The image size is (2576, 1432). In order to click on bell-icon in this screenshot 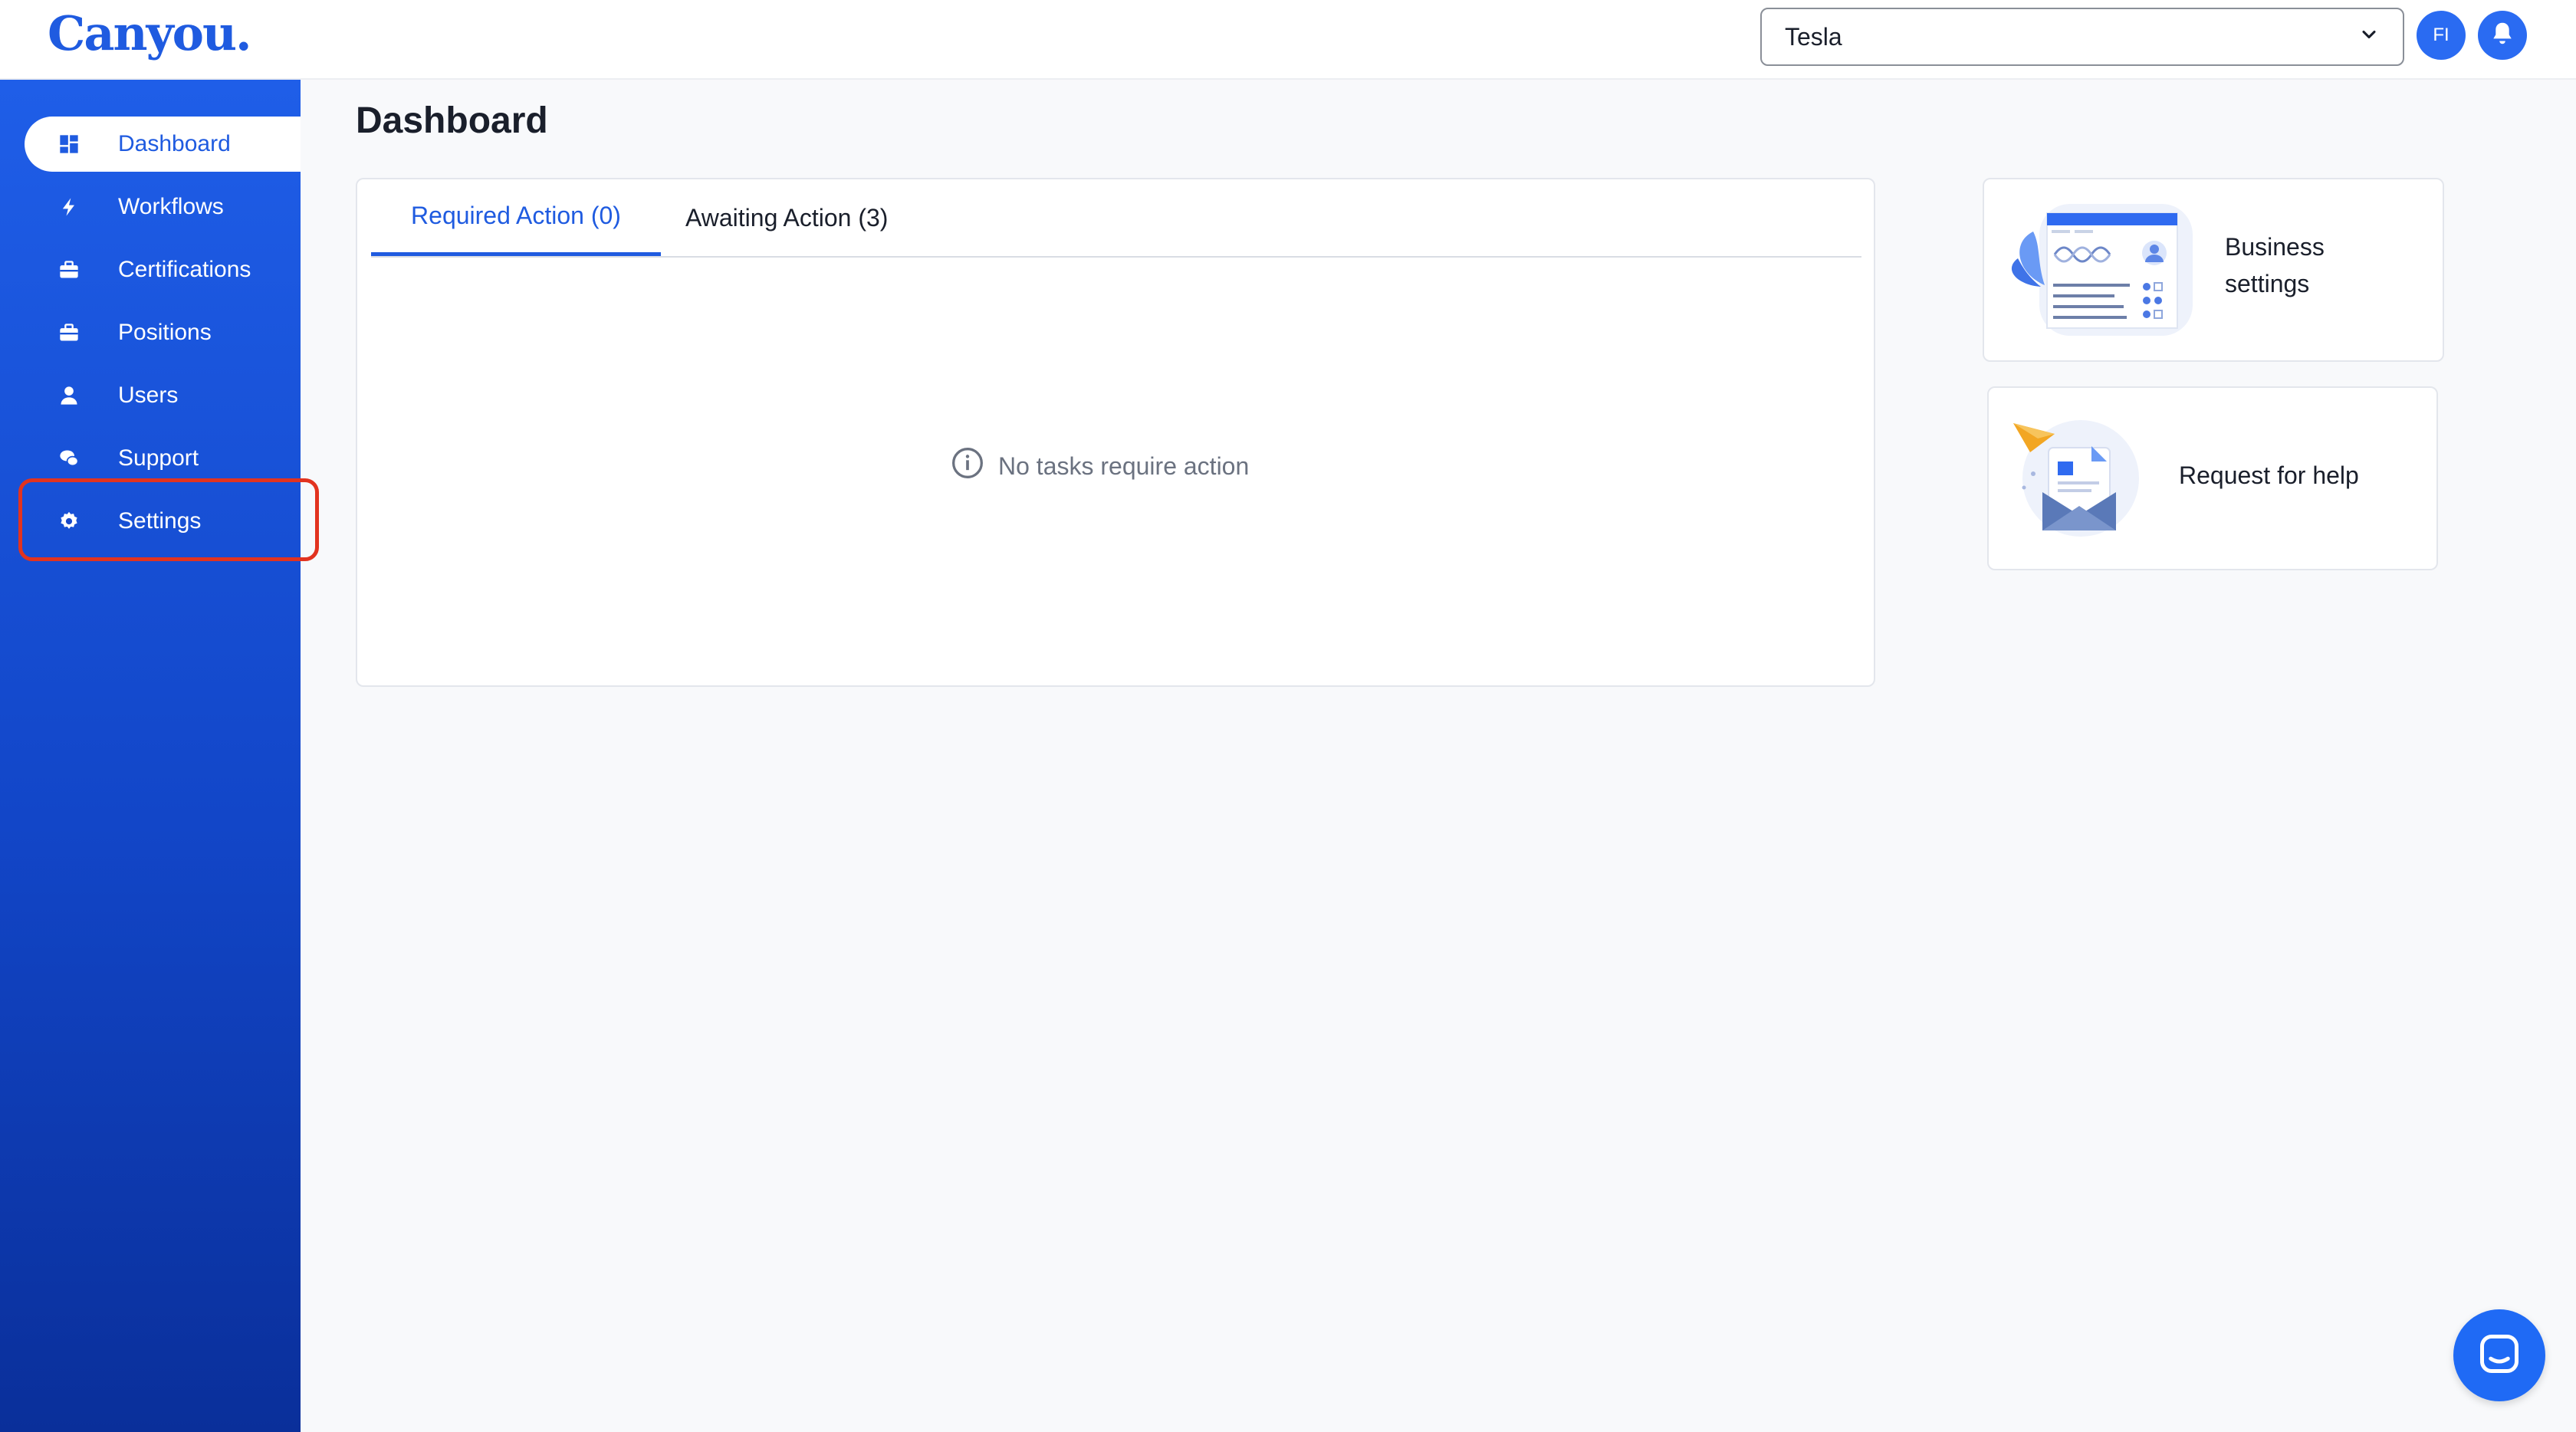, I will do `click(2502, 35)`.